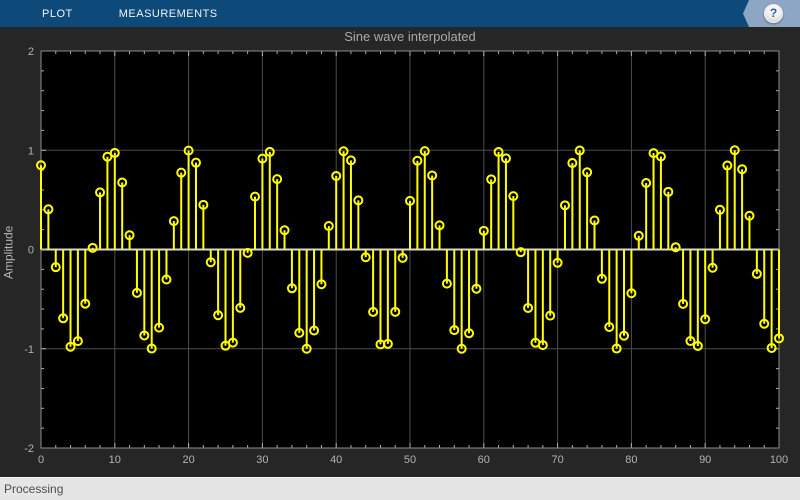 Image resolution: width=800 pixels, height=500 pixels. What do you see at coordinates (336, 460) in the screenshot?
I see `x-tick-label: 40` at bounding box center [336, 460].